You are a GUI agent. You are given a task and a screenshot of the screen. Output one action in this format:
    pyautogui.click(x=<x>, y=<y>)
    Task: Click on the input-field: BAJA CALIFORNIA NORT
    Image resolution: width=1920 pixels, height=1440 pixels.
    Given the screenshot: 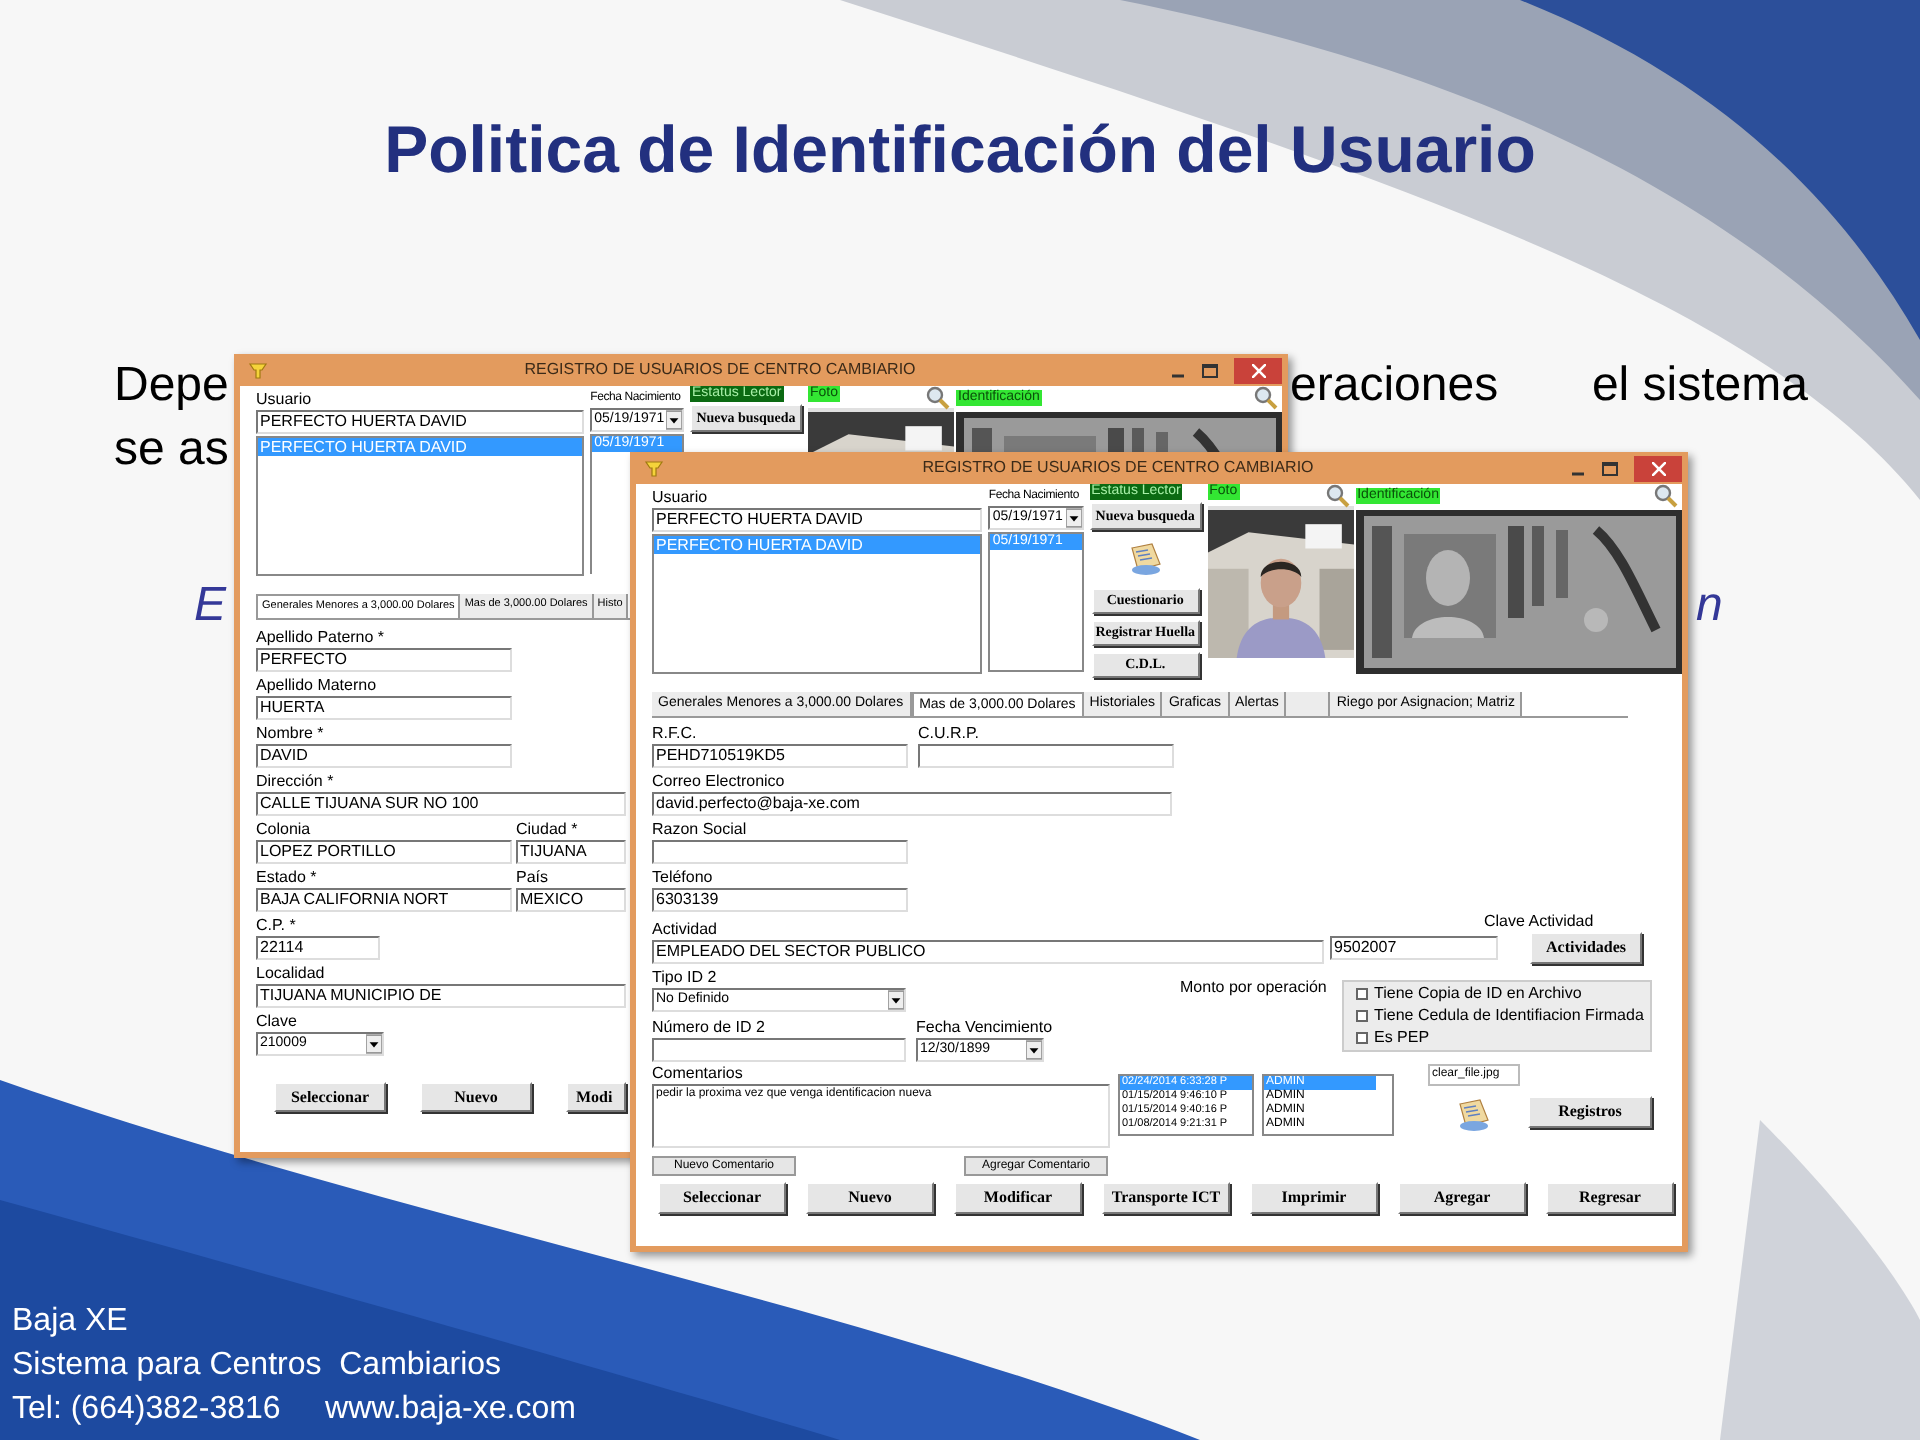 What is the action you would take?
    pyautogui.click(x=384, y=900)
    